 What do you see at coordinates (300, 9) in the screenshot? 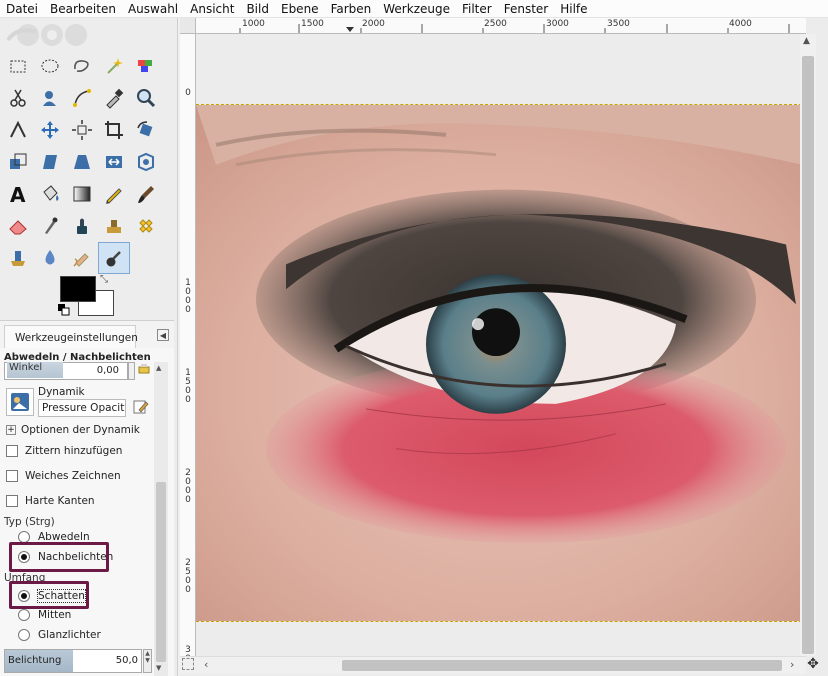
I see `menu-ebene: Ebene` at bounding box center [300, 9].